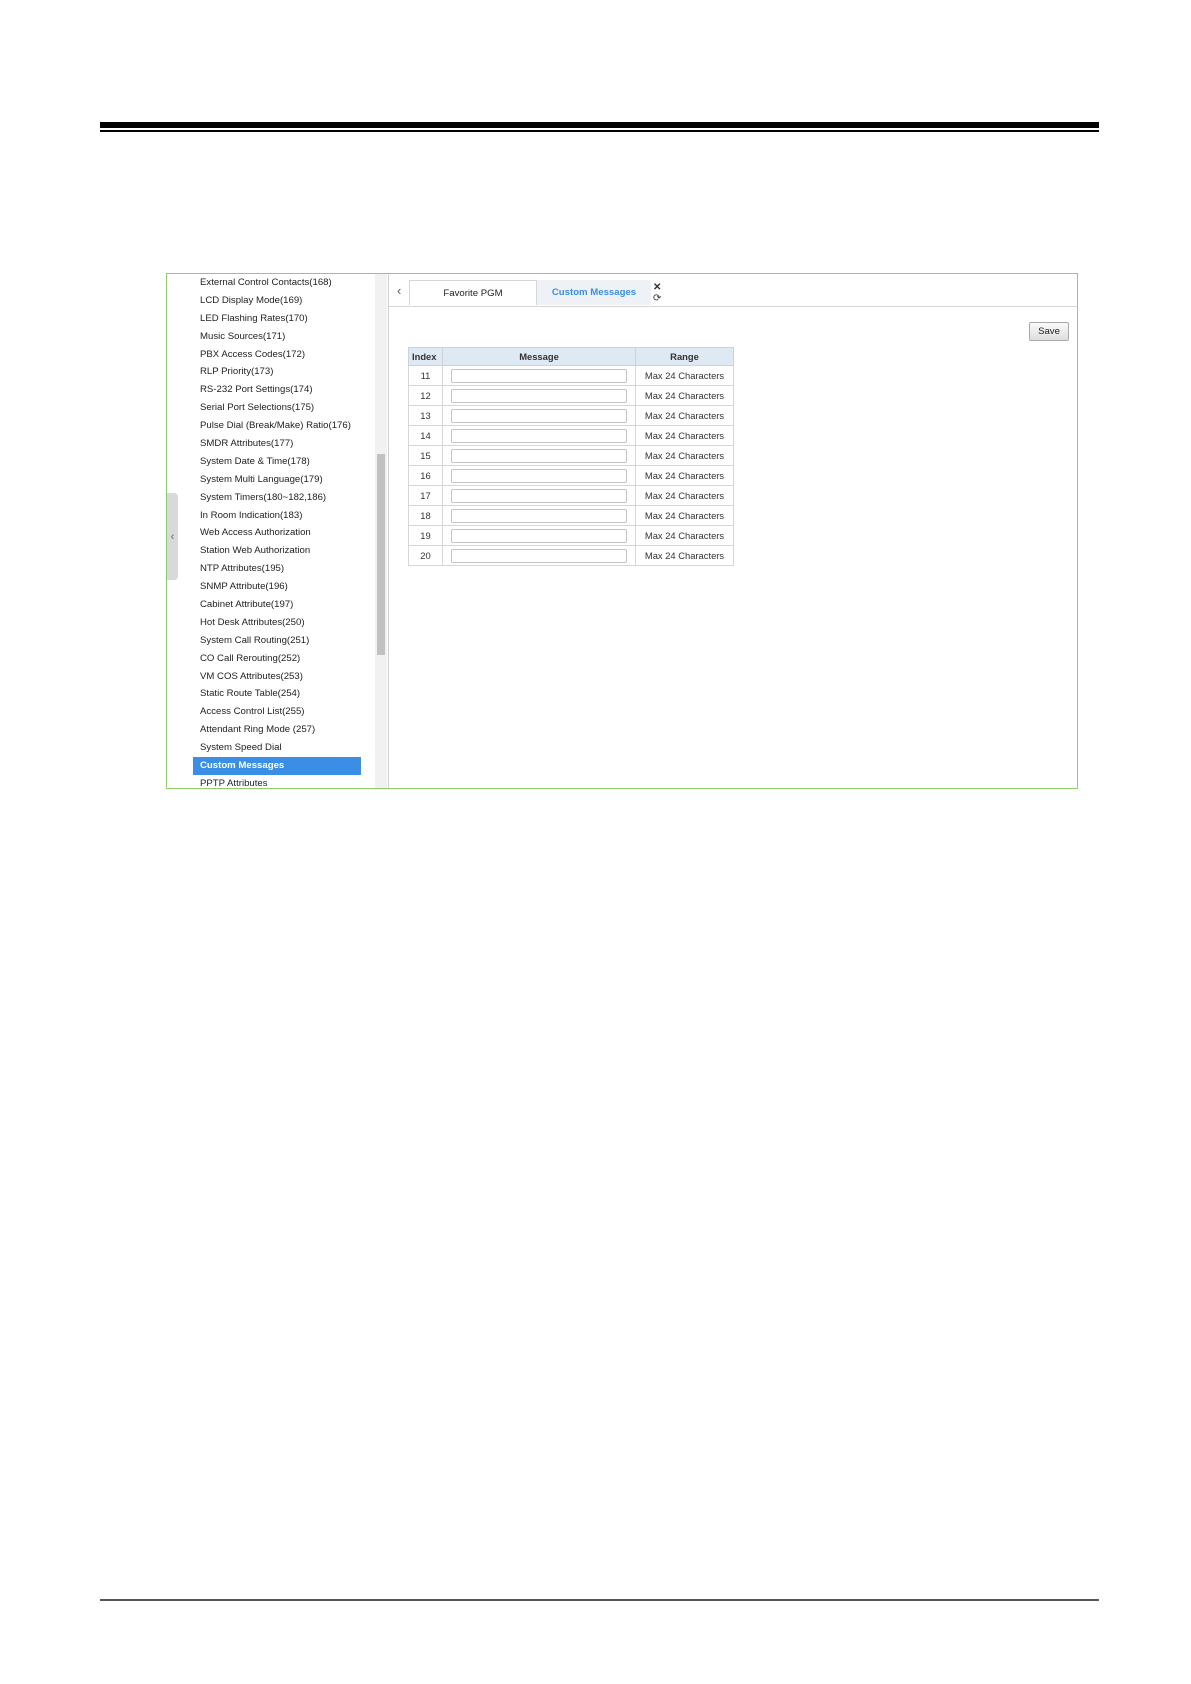  I want to click on row-index: 12, so click(425, 395).